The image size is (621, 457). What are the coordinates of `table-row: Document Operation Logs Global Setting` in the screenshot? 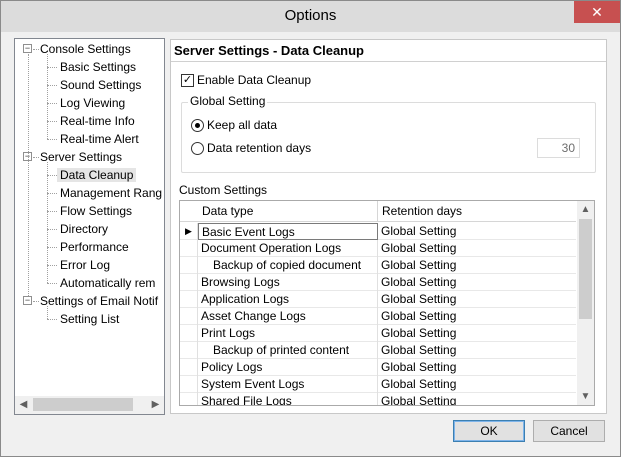 It's located at (378, 248).